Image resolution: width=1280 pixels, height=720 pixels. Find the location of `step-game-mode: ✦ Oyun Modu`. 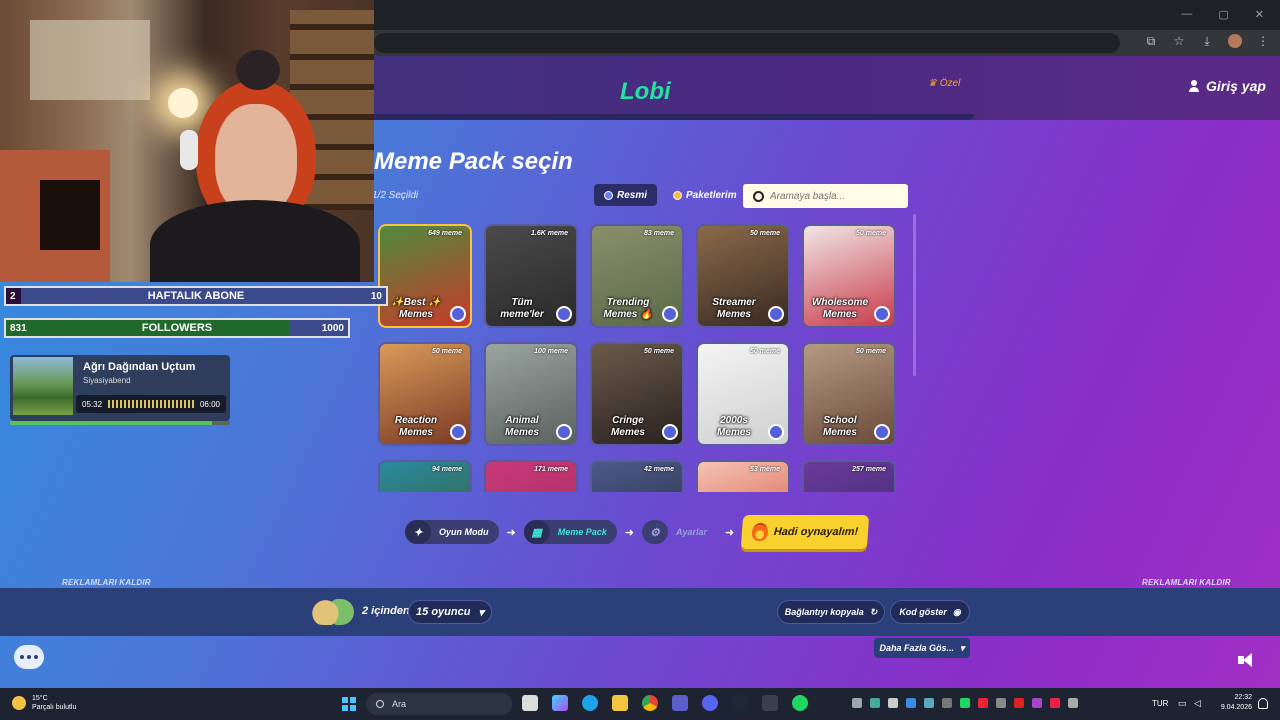

step-game-mode: ✦ Oyun Modu is located at coordinates (452, 532).